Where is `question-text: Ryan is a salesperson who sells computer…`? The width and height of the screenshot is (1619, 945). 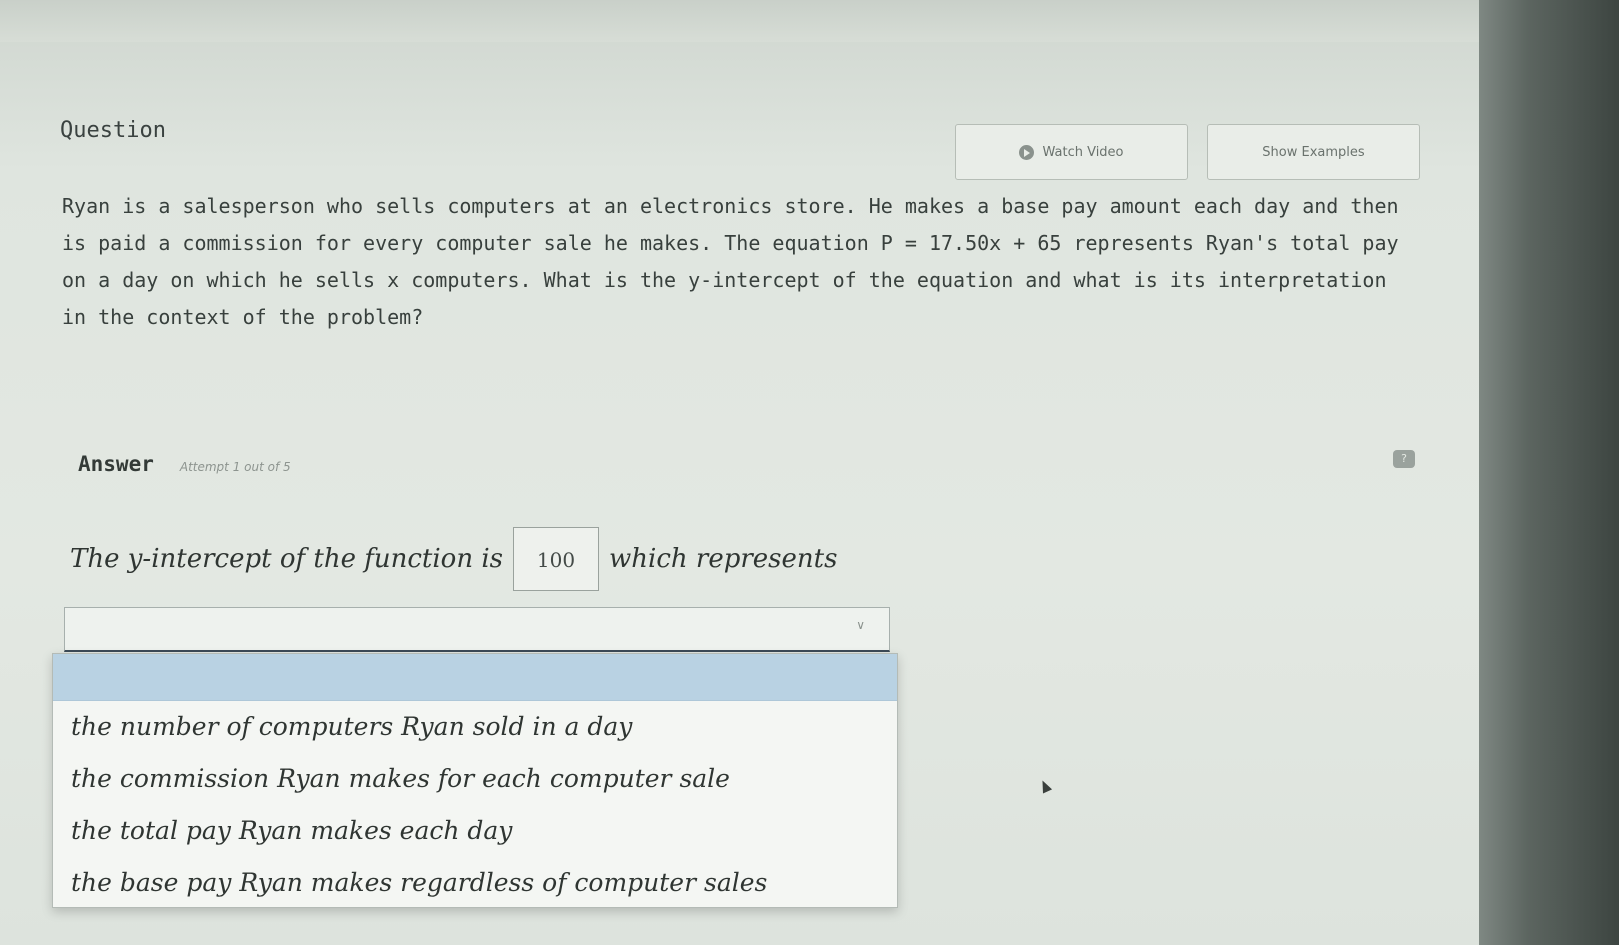
question-text: Ryan is a salesperson who sells computer… is located at coordinates (730, 261).